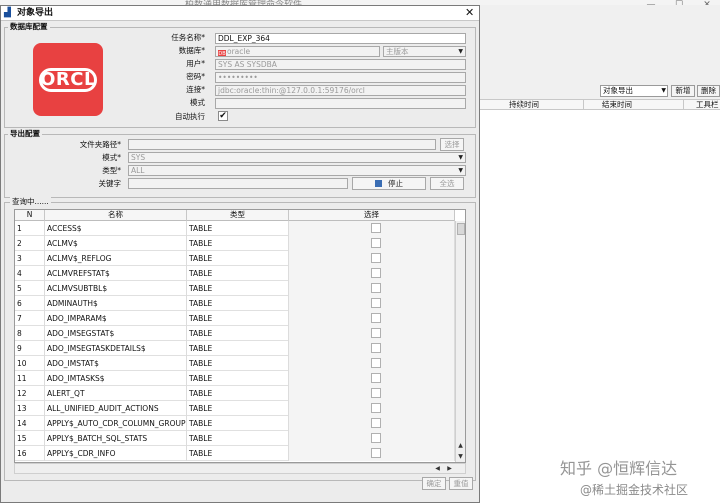  I want to click on scroll-right-icon: ▶, so click(449, 468).